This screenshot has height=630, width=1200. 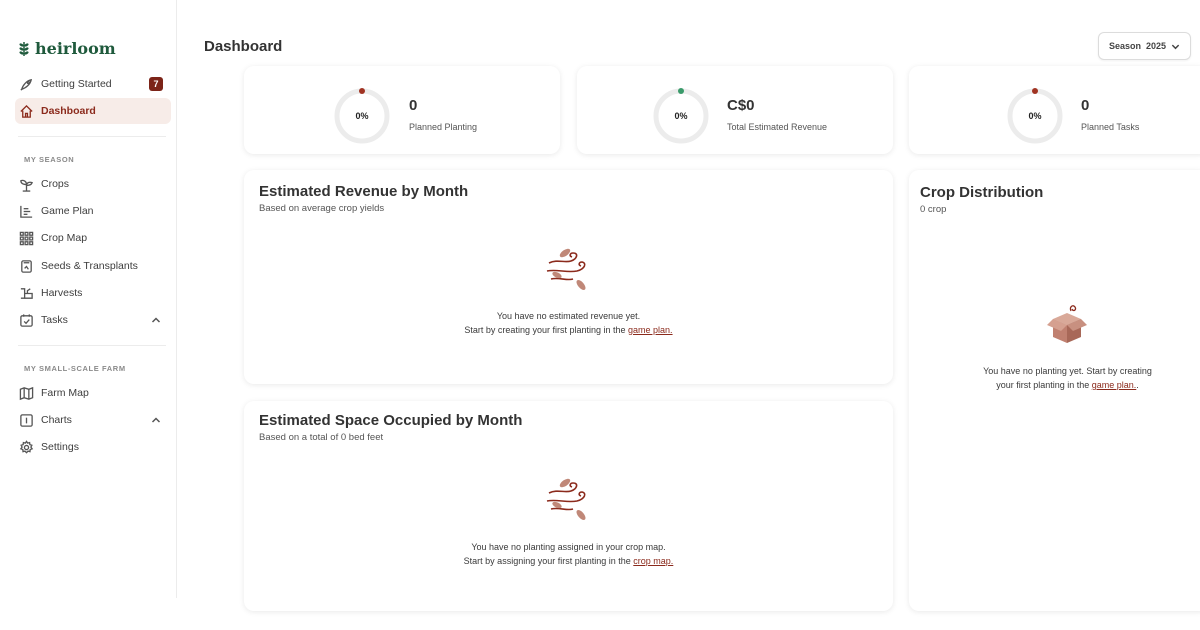 I want to click on empty-line-2: your first planting in the game plan.., so click(x=1054, y=385).